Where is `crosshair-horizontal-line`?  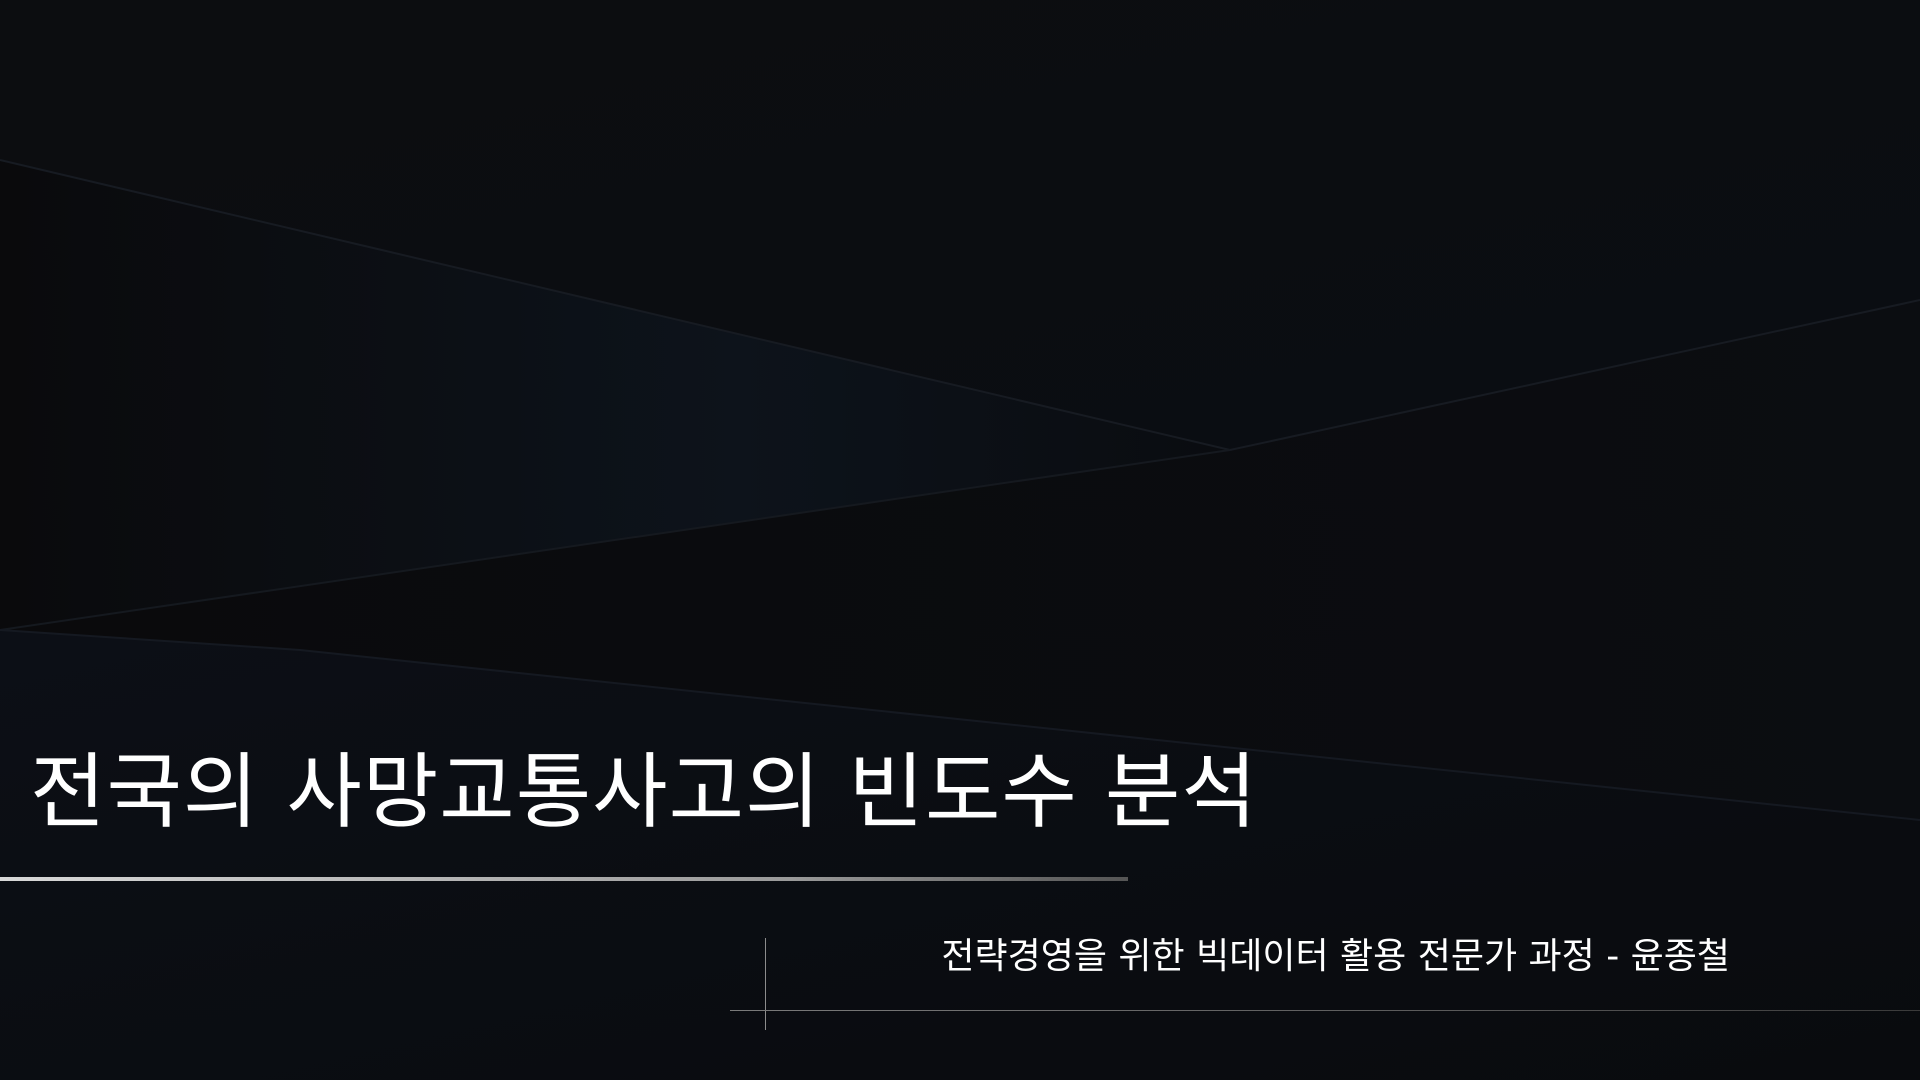
crosshair-horizontal-line is located at coordinates (1325, 1010).